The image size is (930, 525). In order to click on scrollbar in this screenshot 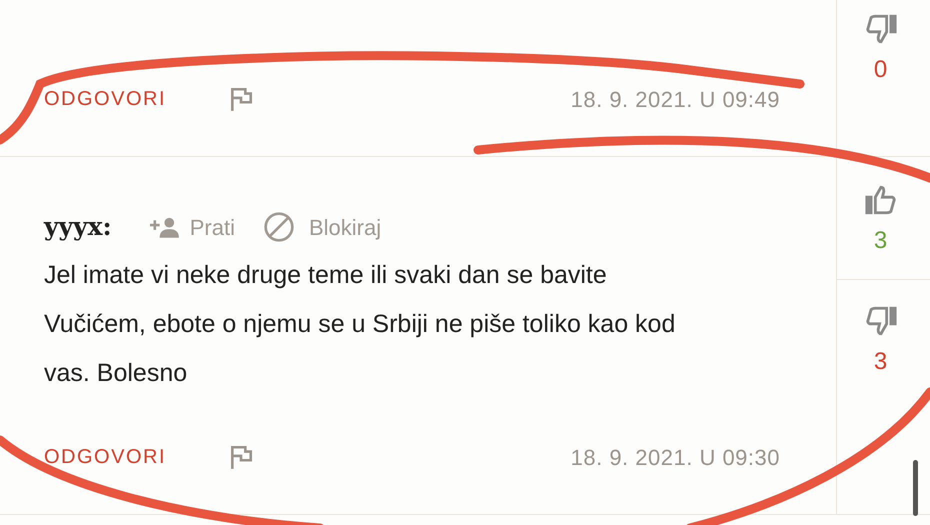, I will do `click(915, 488)`.